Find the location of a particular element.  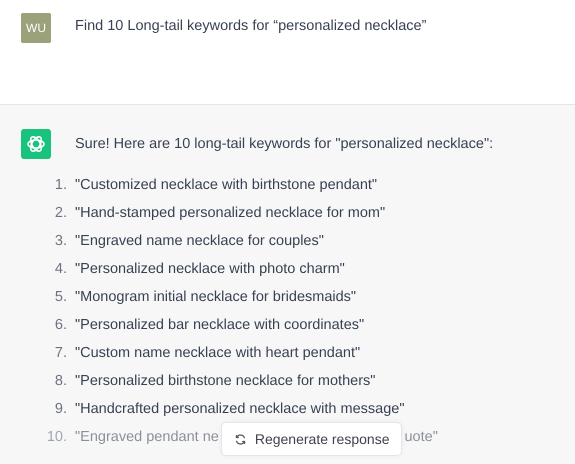

list-number: 1. is located at coordinates (60, 185).